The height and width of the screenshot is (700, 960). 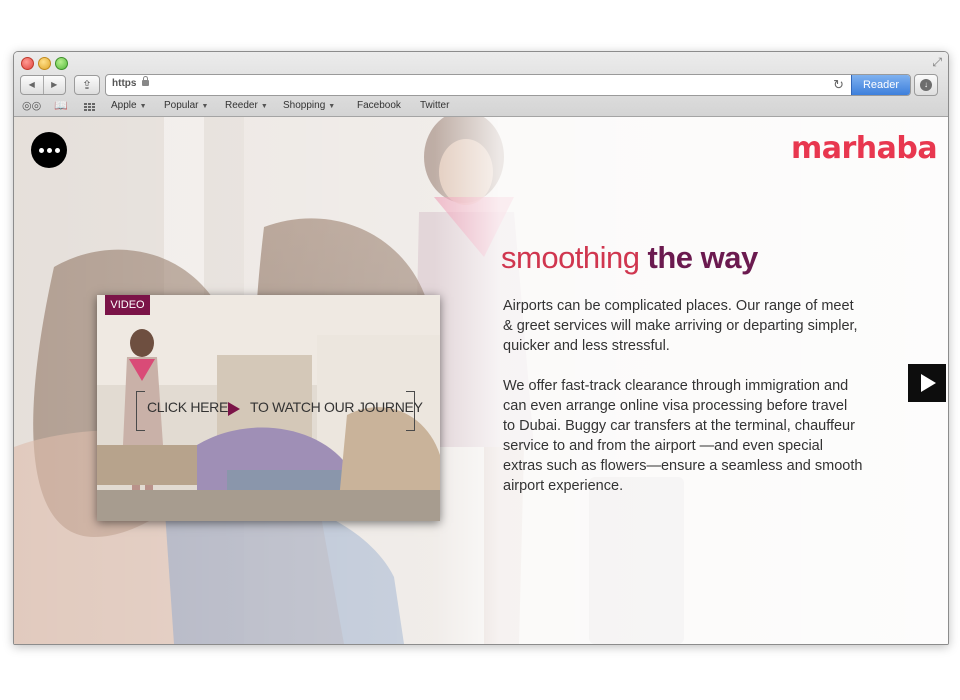 I want to click on next-slide-button, so click(x=927, y=383).